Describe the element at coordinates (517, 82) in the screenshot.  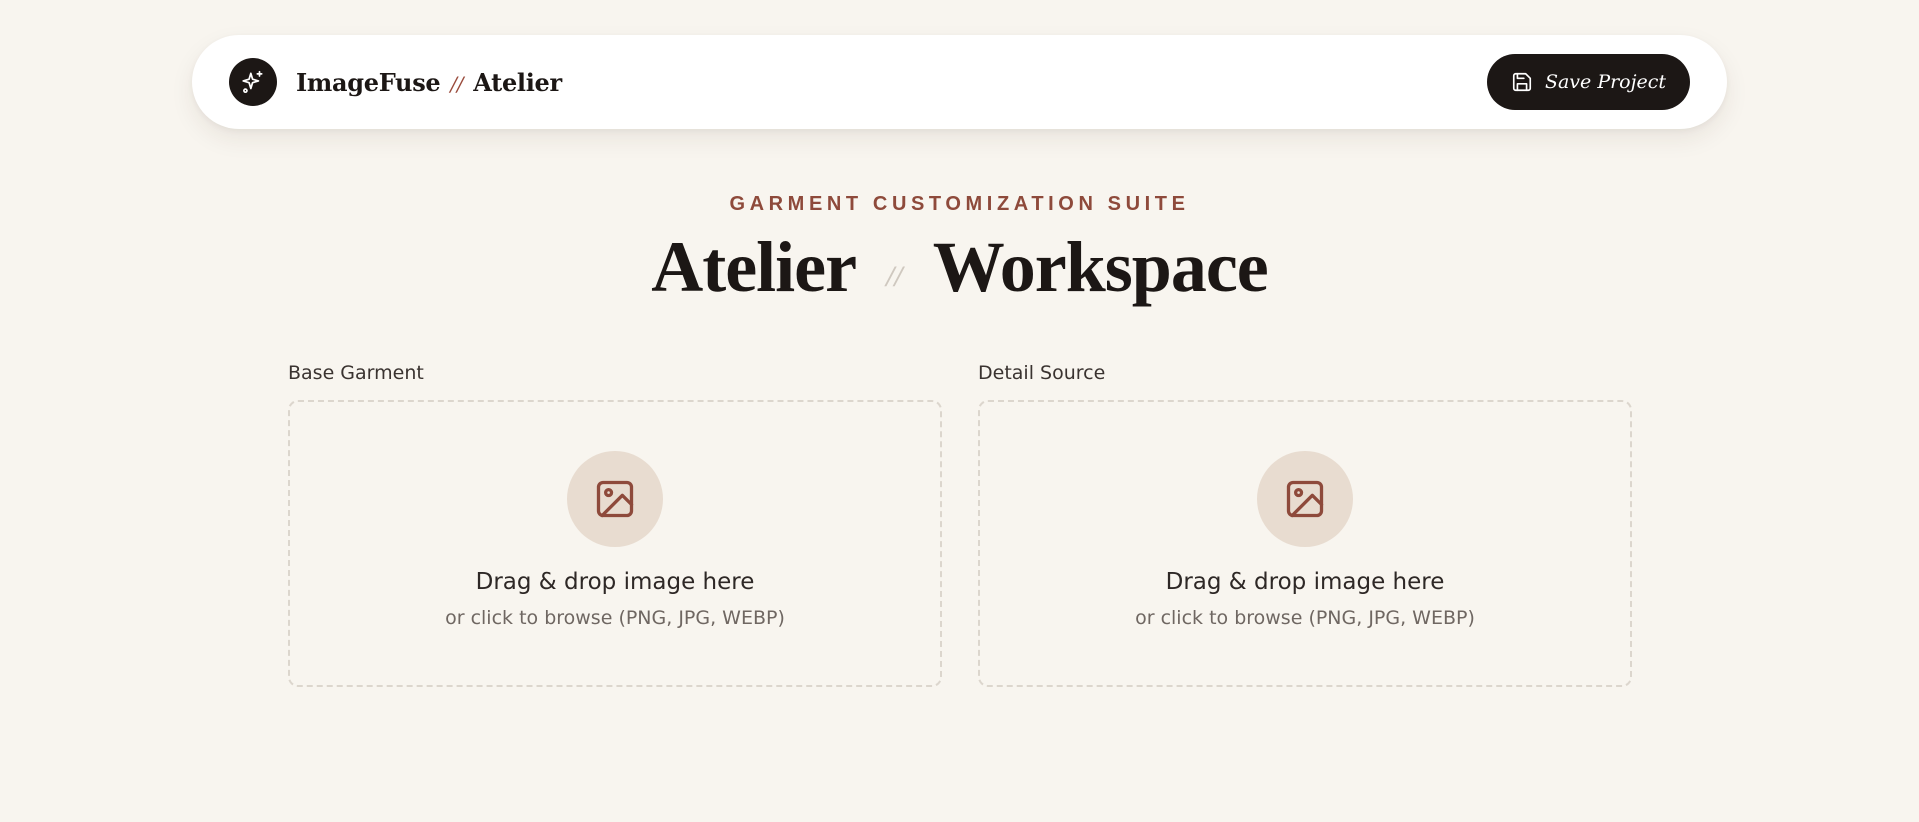
I see `brand-product: Atelier` at that location.